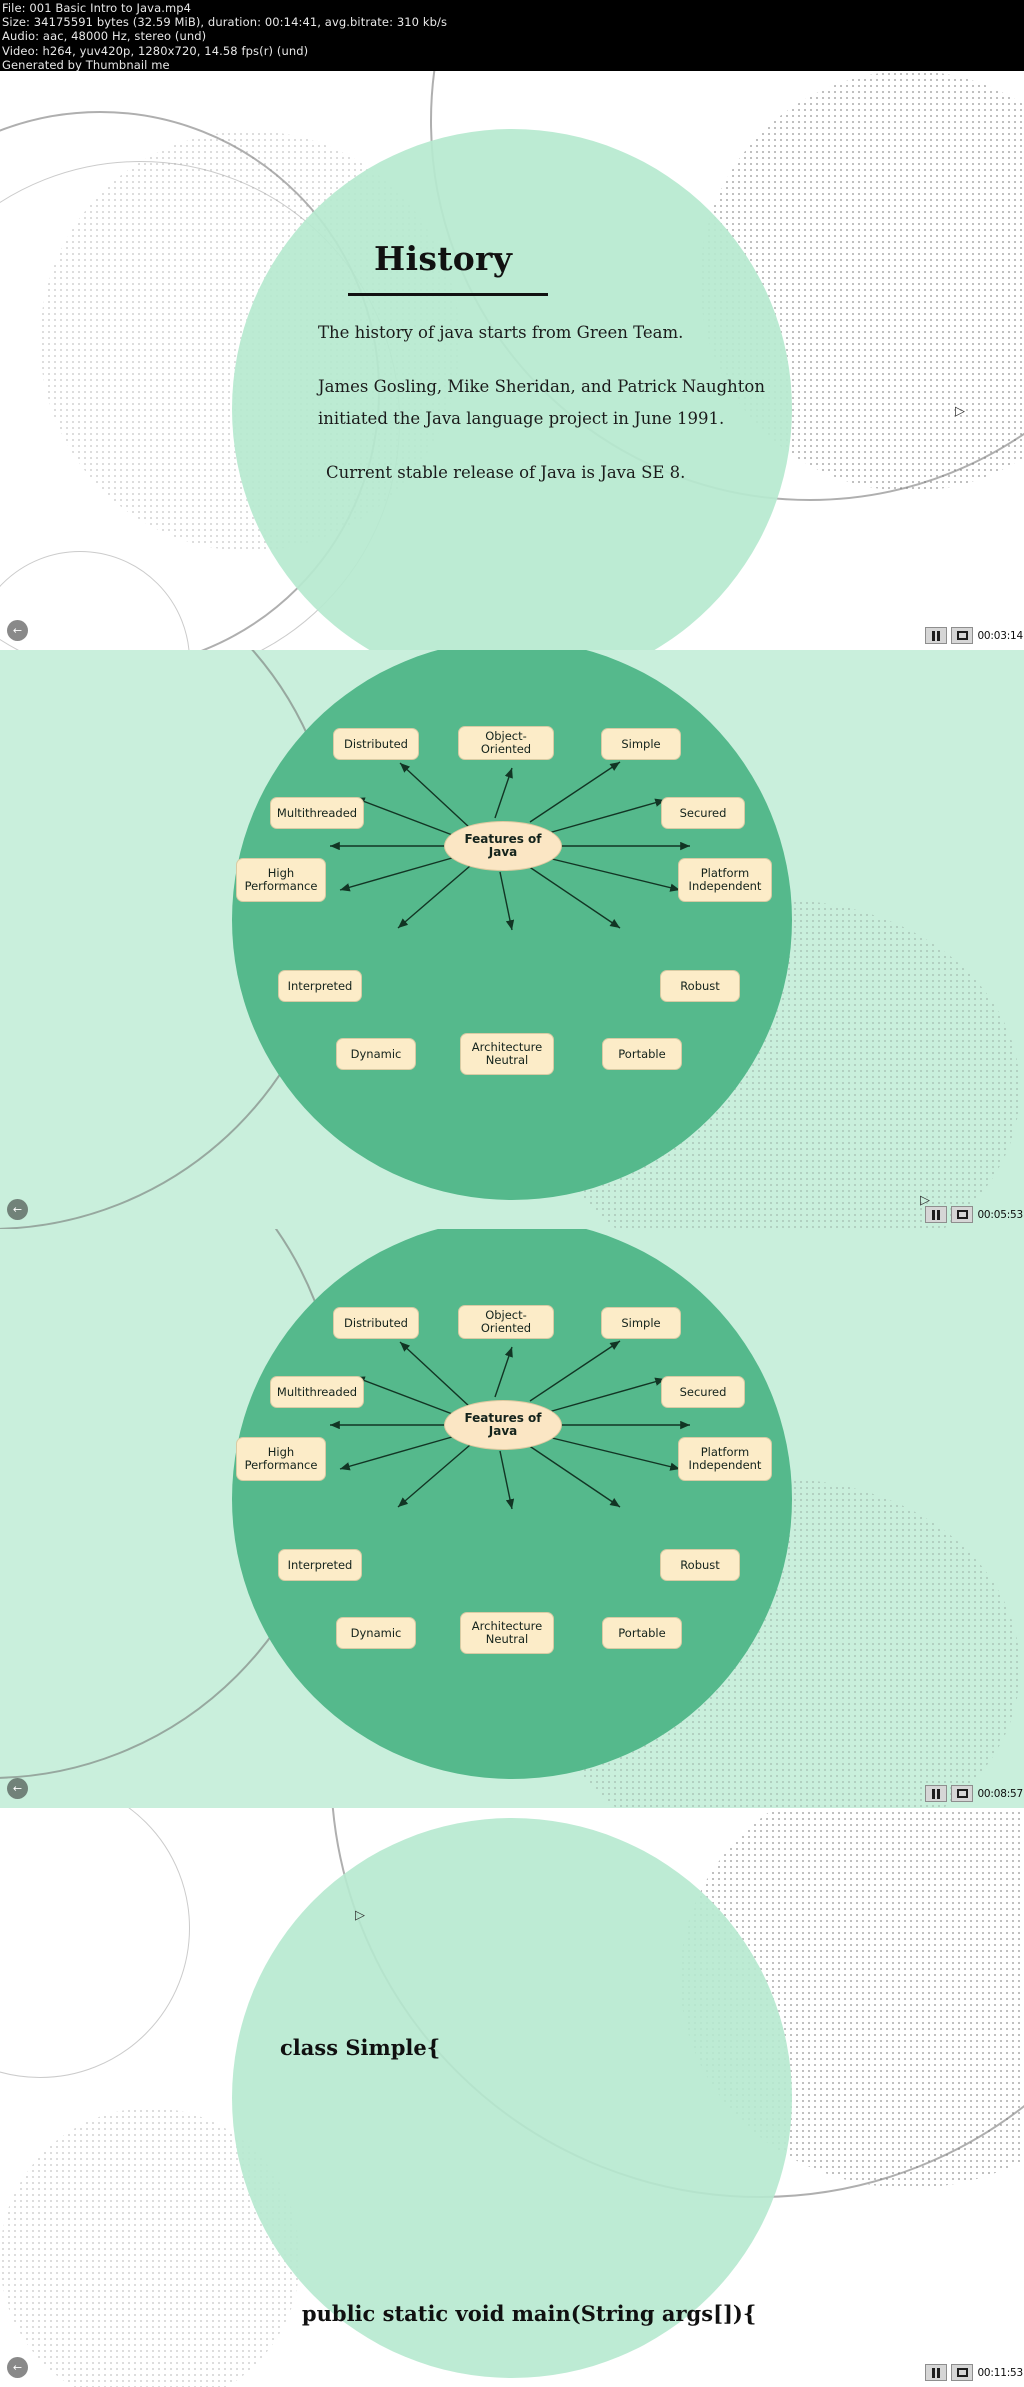  I want to click on metadata-file-line: File: 001 Basic Intro to Java.mp4, so click(97, 8).